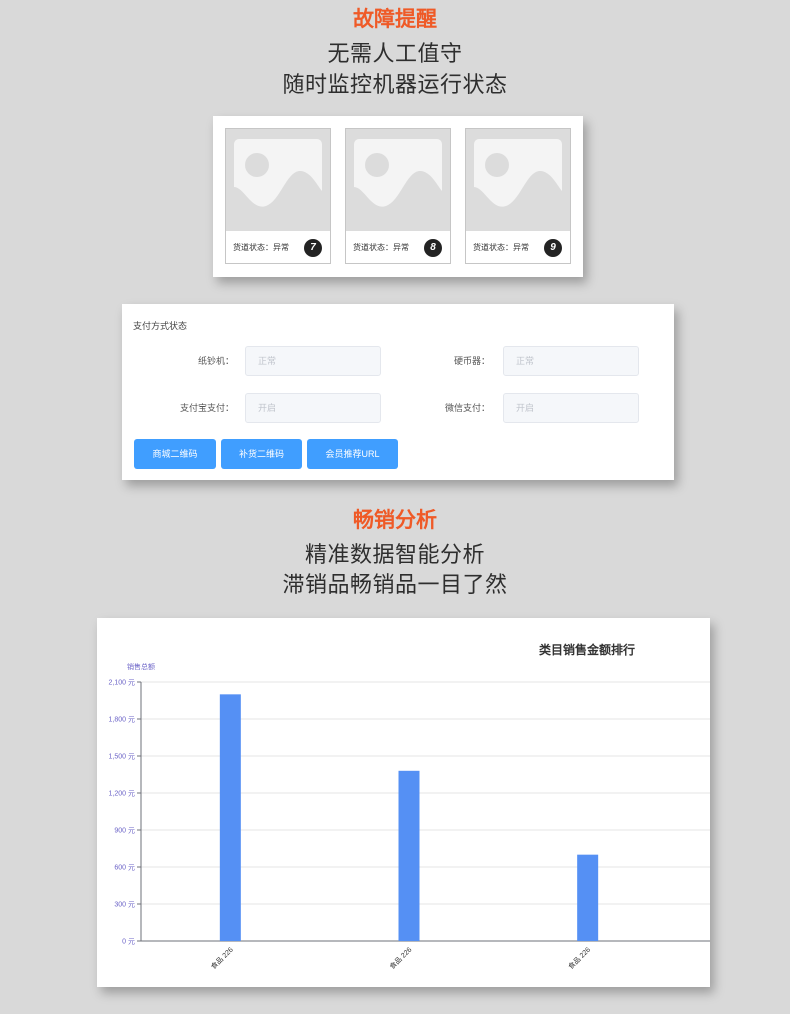 This screenshot has width=790, height=1014. I want to click on sales-analysis-line-2: 滞销品畅销品一目了然, so click(395, 584).